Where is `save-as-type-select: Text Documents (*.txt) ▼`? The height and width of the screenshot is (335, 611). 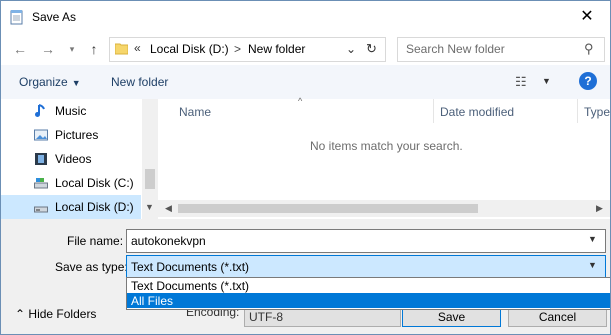 save-as-type-select: Text Documents (*.txt) ▼ is located at coordinates (366, 267).